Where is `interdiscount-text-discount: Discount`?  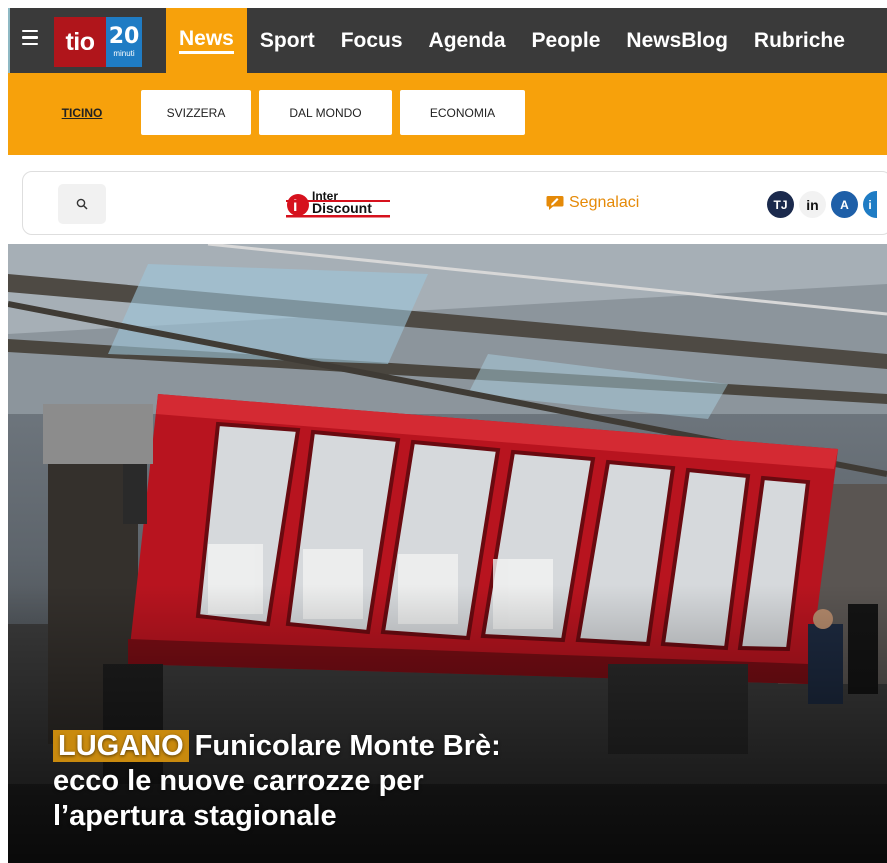 interdiscount-text-discount: Discount is located at coordinates (342, 208).